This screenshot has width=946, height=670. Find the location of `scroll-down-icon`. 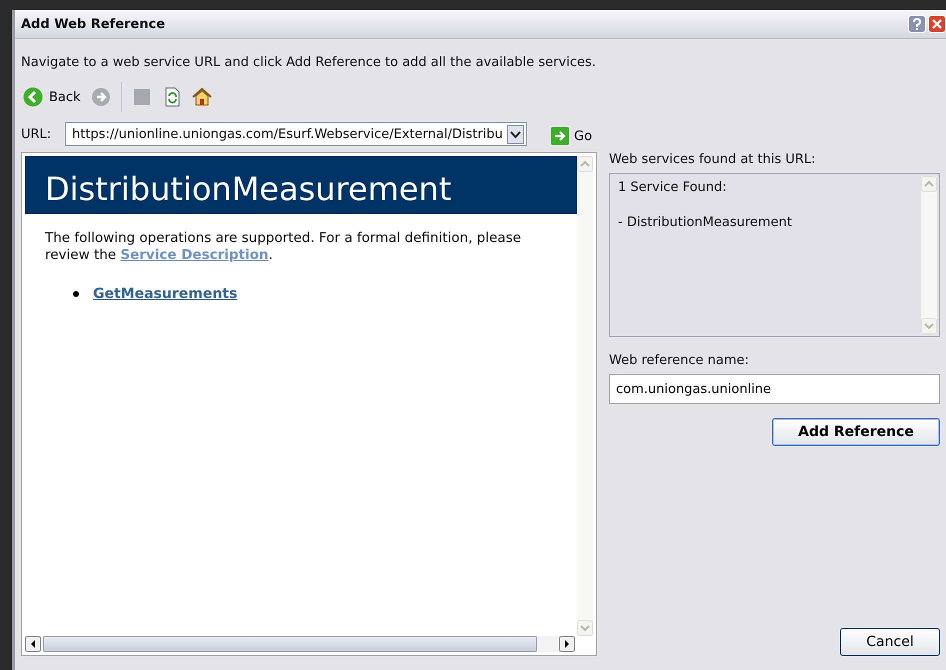

scroll-down-icon is located at coordinates (929, 326).